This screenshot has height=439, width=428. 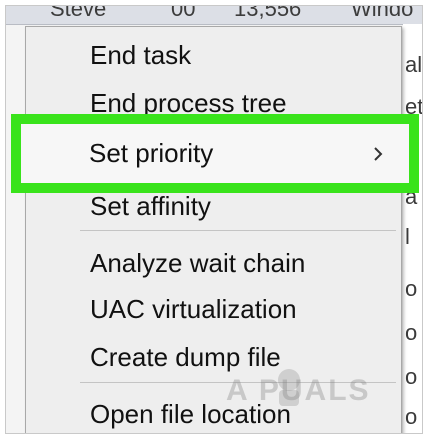 I want to click on chevron-right-icon, so click(x=378, y=154).